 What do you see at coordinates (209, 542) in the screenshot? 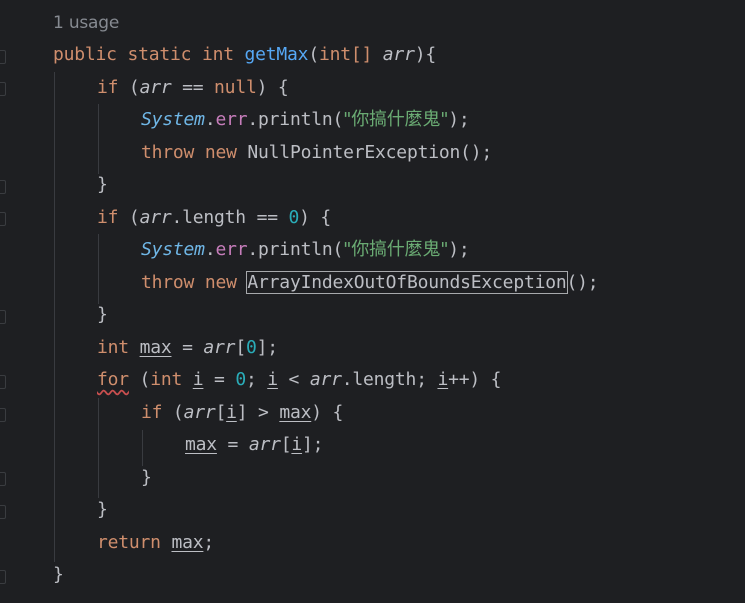
I see `punctuation: ;` at bounding box center [209, 542].